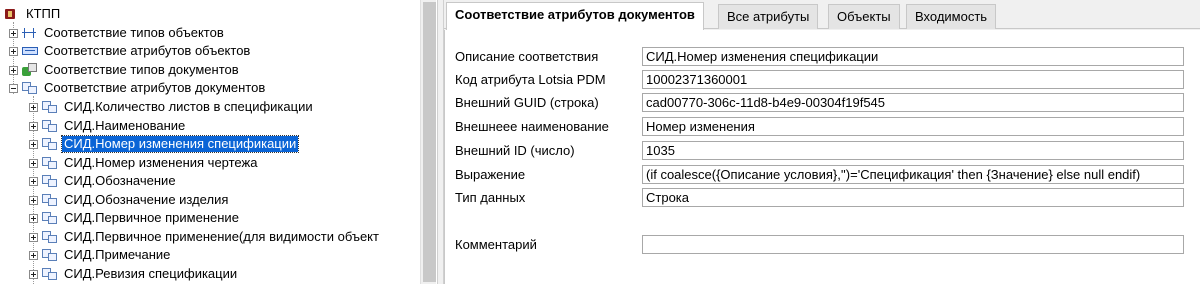 Image resolution: width=1200 pixels, height=284 pixels. Describe the element at coordinates (530, 79) in the screenshot. I see `label-attribute-code: Код атрибута Lotsia PDM` at that location.